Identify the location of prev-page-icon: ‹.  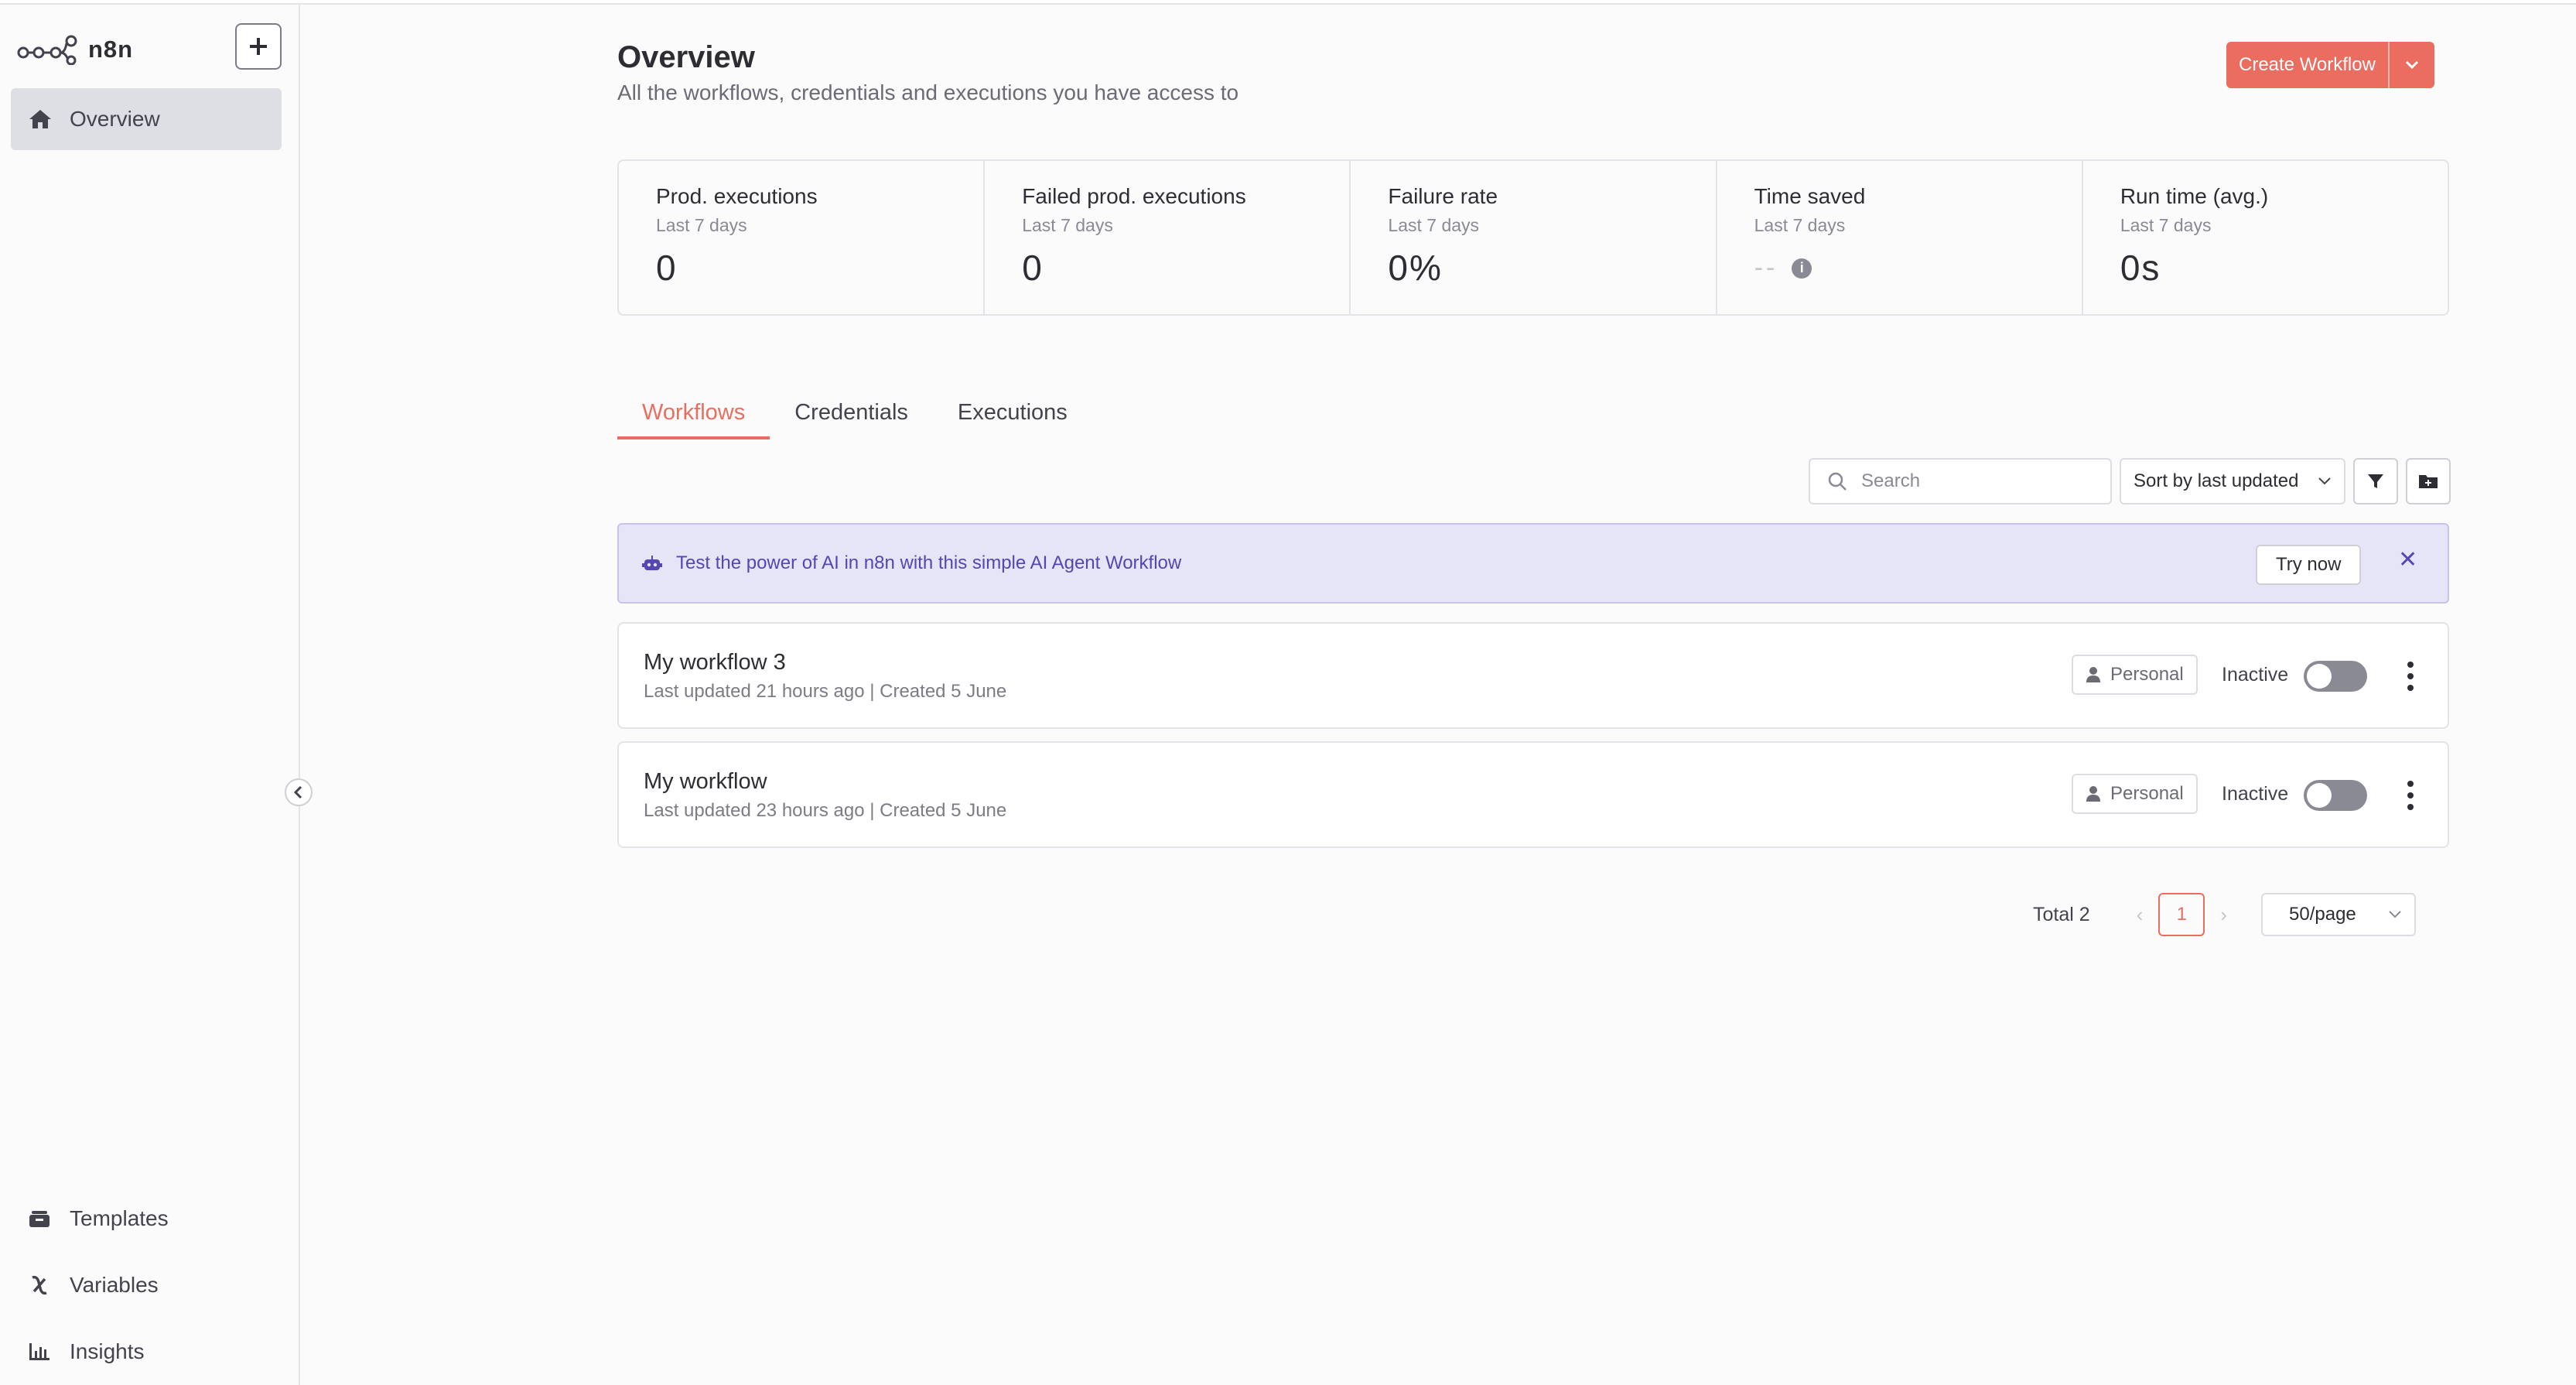
(2140, 915).